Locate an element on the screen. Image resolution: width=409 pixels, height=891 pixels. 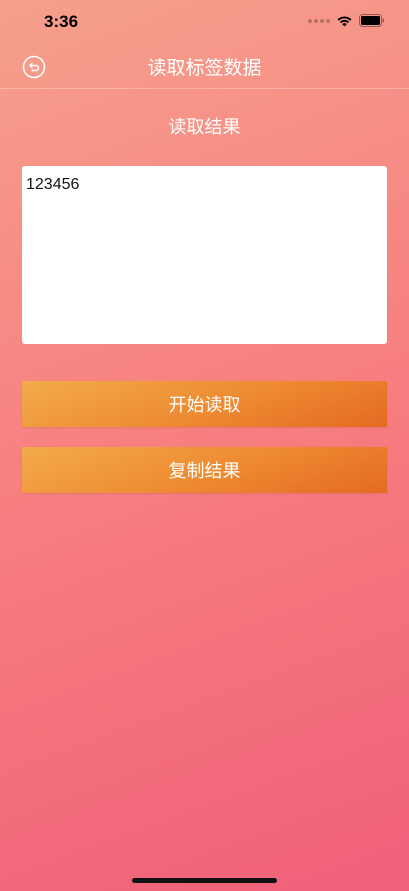
home-indicator is located at coordinates (204, 880).